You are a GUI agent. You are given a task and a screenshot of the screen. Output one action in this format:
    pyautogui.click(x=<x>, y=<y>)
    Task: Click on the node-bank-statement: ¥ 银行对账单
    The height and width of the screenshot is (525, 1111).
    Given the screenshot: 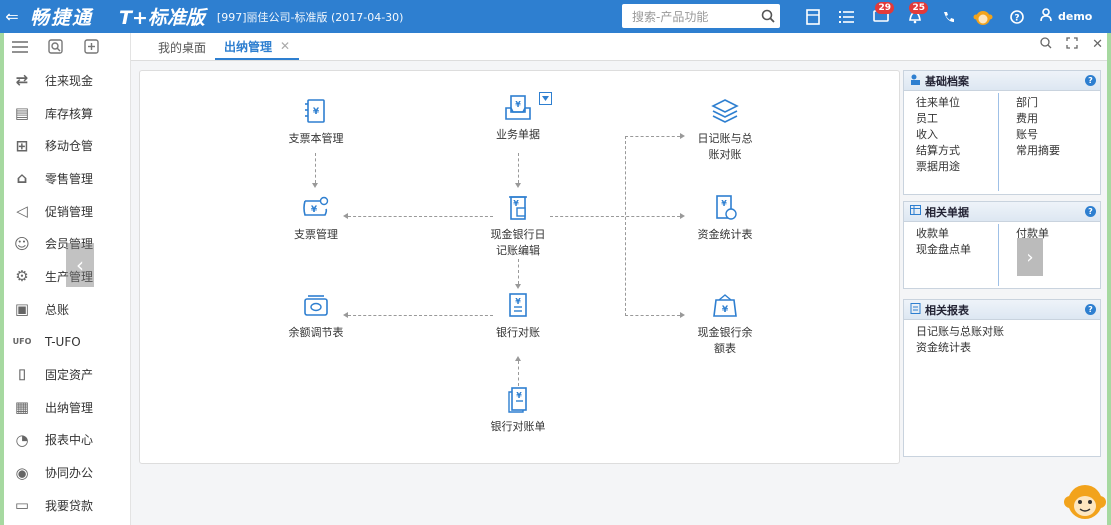 What is the action you would take?
    pyautogui.click(x=518, y=409)
    